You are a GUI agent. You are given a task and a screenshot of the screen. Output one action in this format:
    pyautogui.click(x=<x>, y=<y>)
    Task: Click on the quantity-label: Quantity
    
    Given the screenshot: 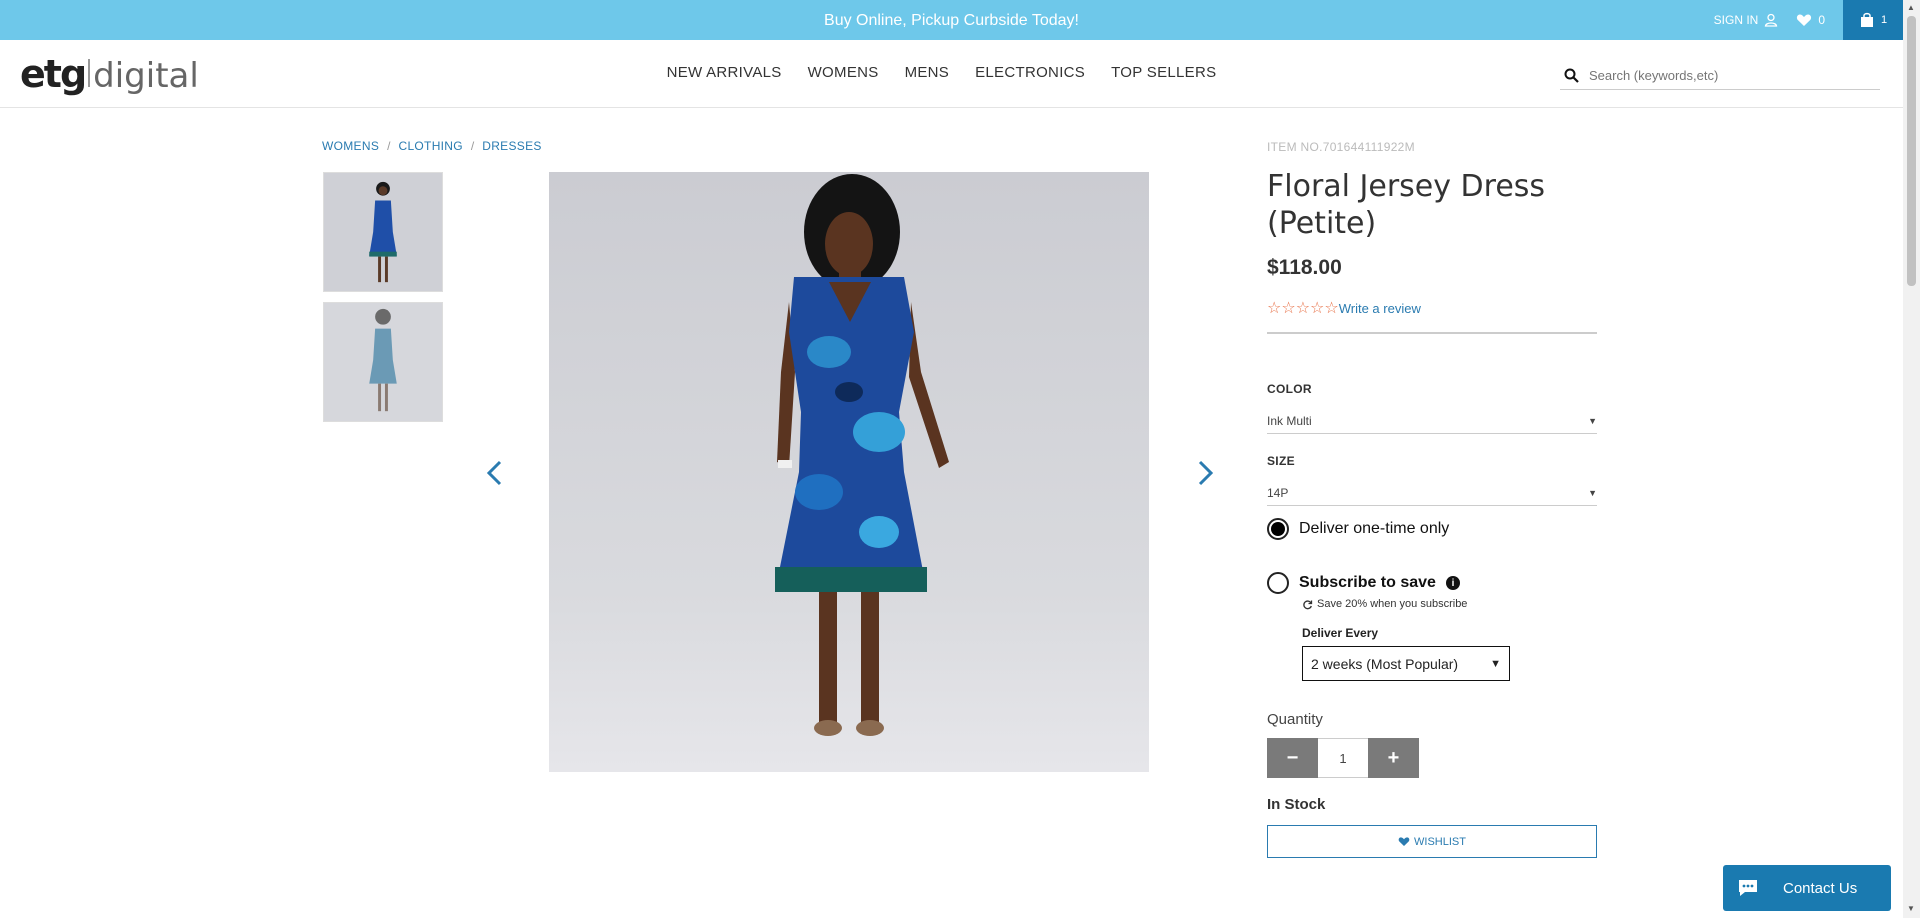 What is the action you would take?
    pyautogui.click(x=1295, y=719)
    